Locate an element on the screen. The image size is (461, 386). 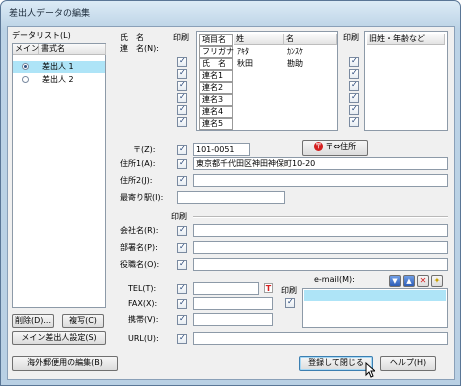
email-print-checkbox is located at coordinates (290, 302).